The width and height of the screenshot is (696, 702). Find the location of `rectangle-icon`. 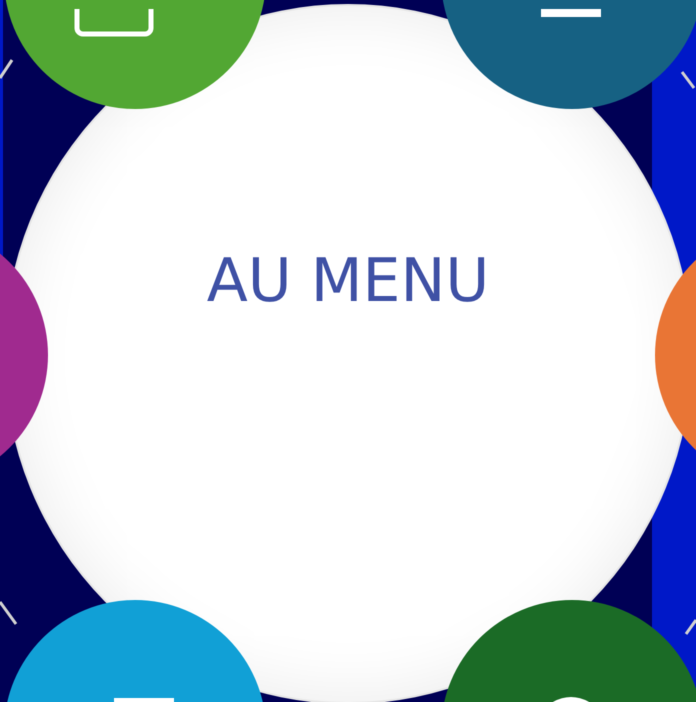

rectangle-icon is located at coordinates (571, 13).